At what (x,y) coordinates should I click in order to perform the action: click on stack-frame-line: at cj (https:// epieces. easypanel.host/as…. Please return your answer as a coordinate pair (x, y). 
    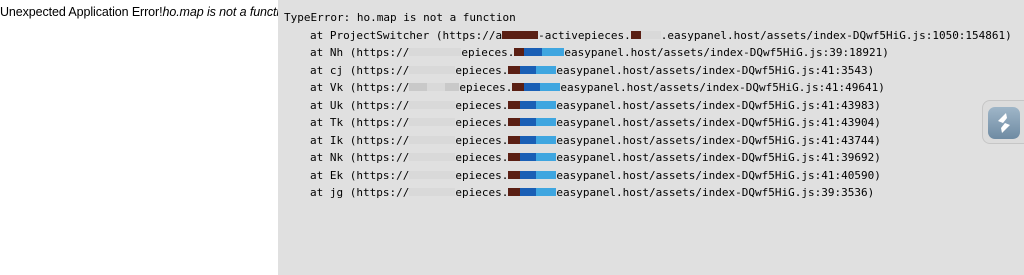
    Looking at the image, I should click on (654, 71).